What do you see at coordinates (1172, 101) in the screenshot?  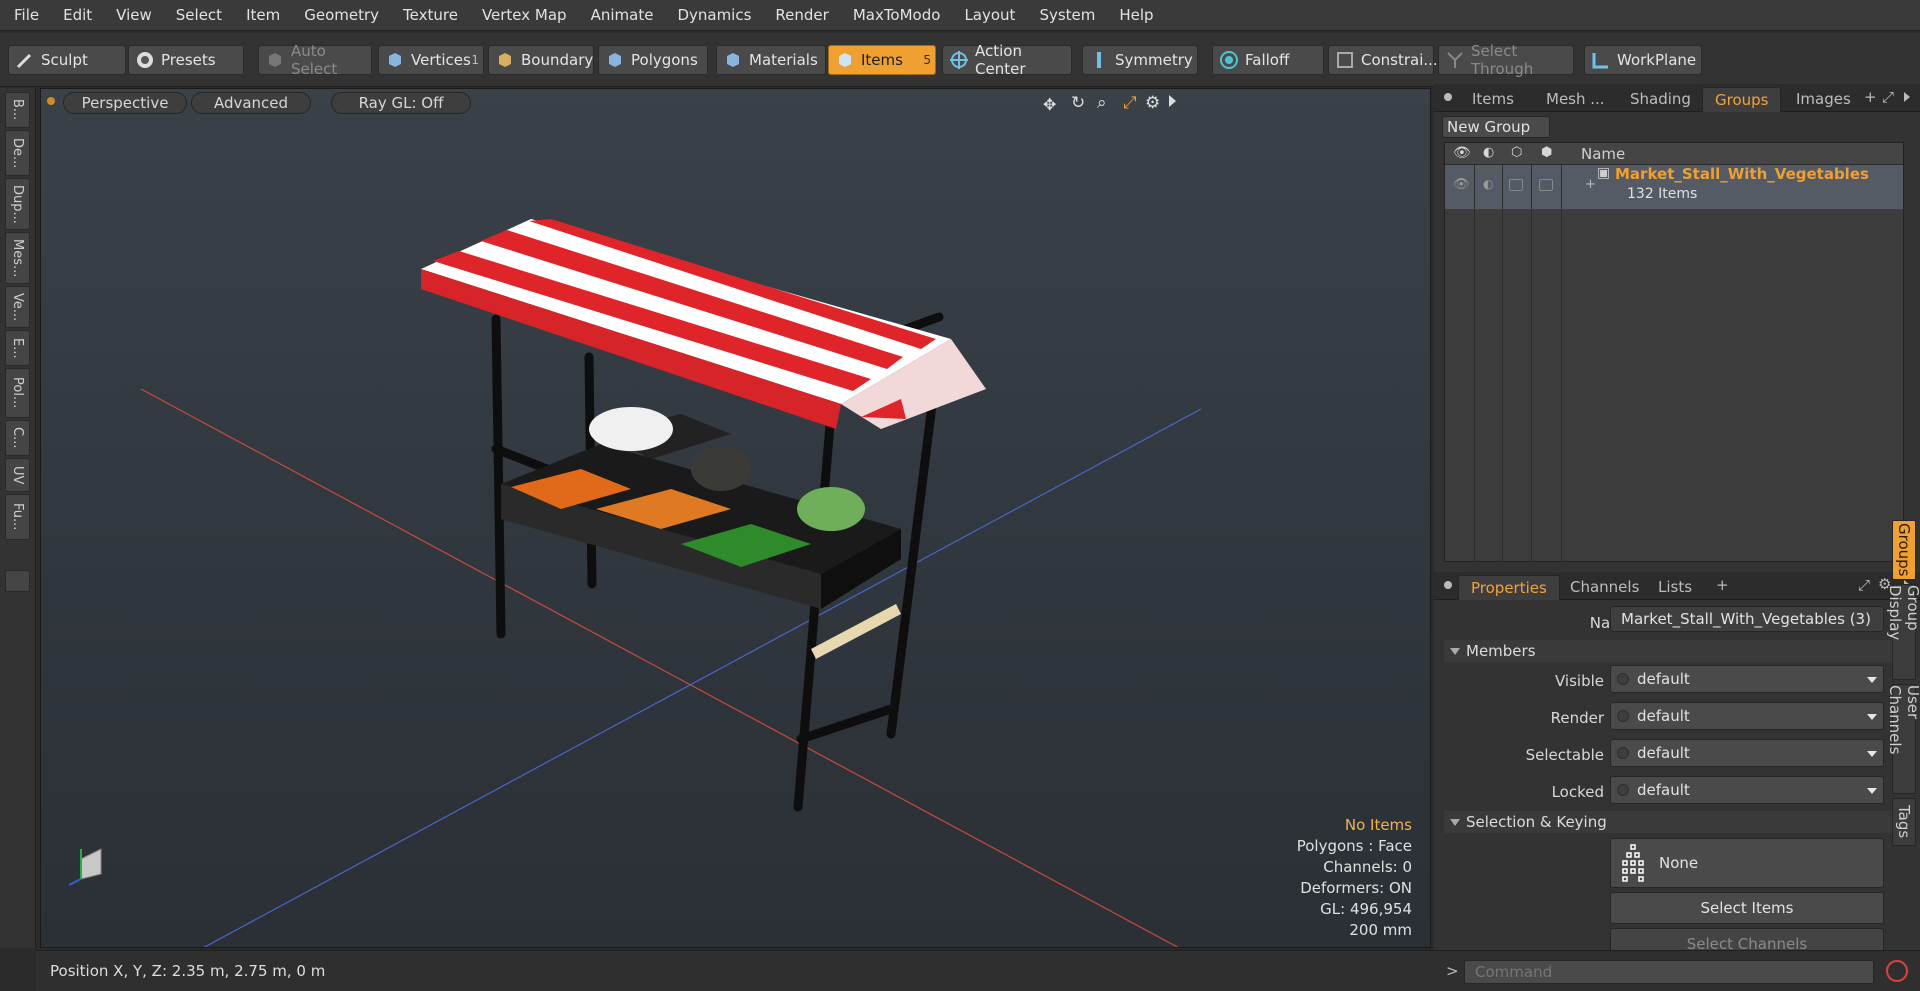 I see `viewport-menu-arrow-icon` at bounding box center [1172, 101].